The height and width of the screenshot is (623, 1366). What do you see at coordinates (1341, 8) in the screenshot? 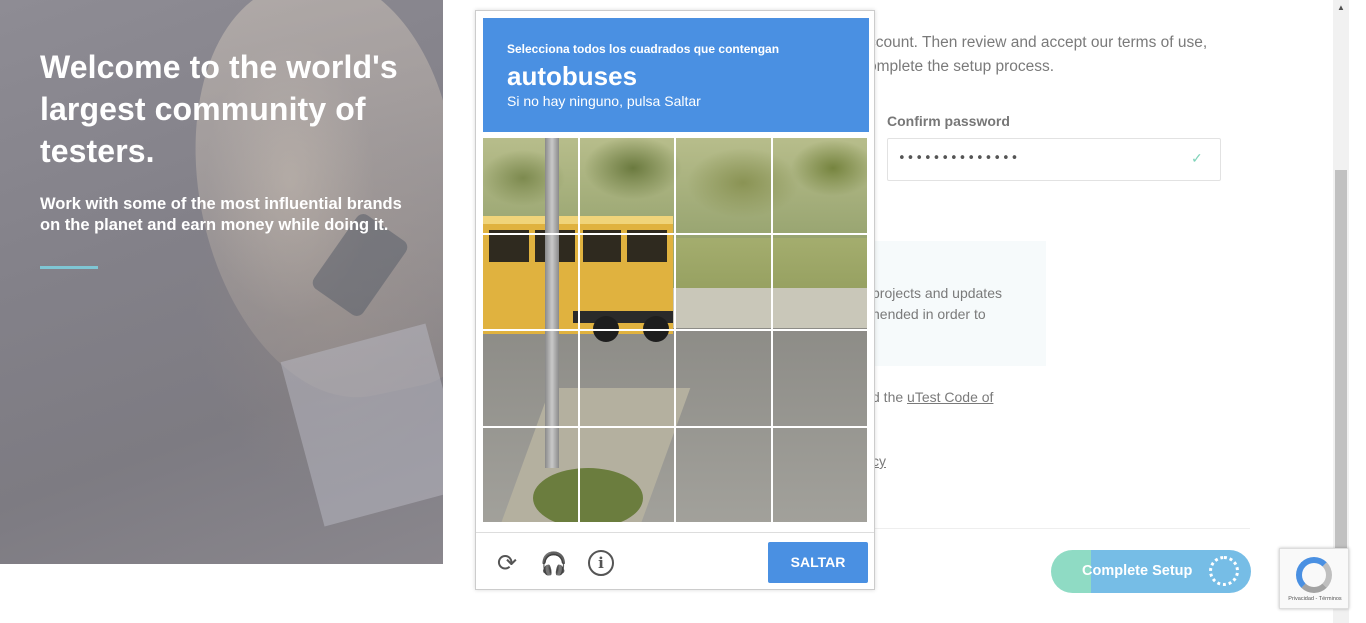
I see `scroll-up-arrow-icon: ▲` at bounding box center [1341, 8].